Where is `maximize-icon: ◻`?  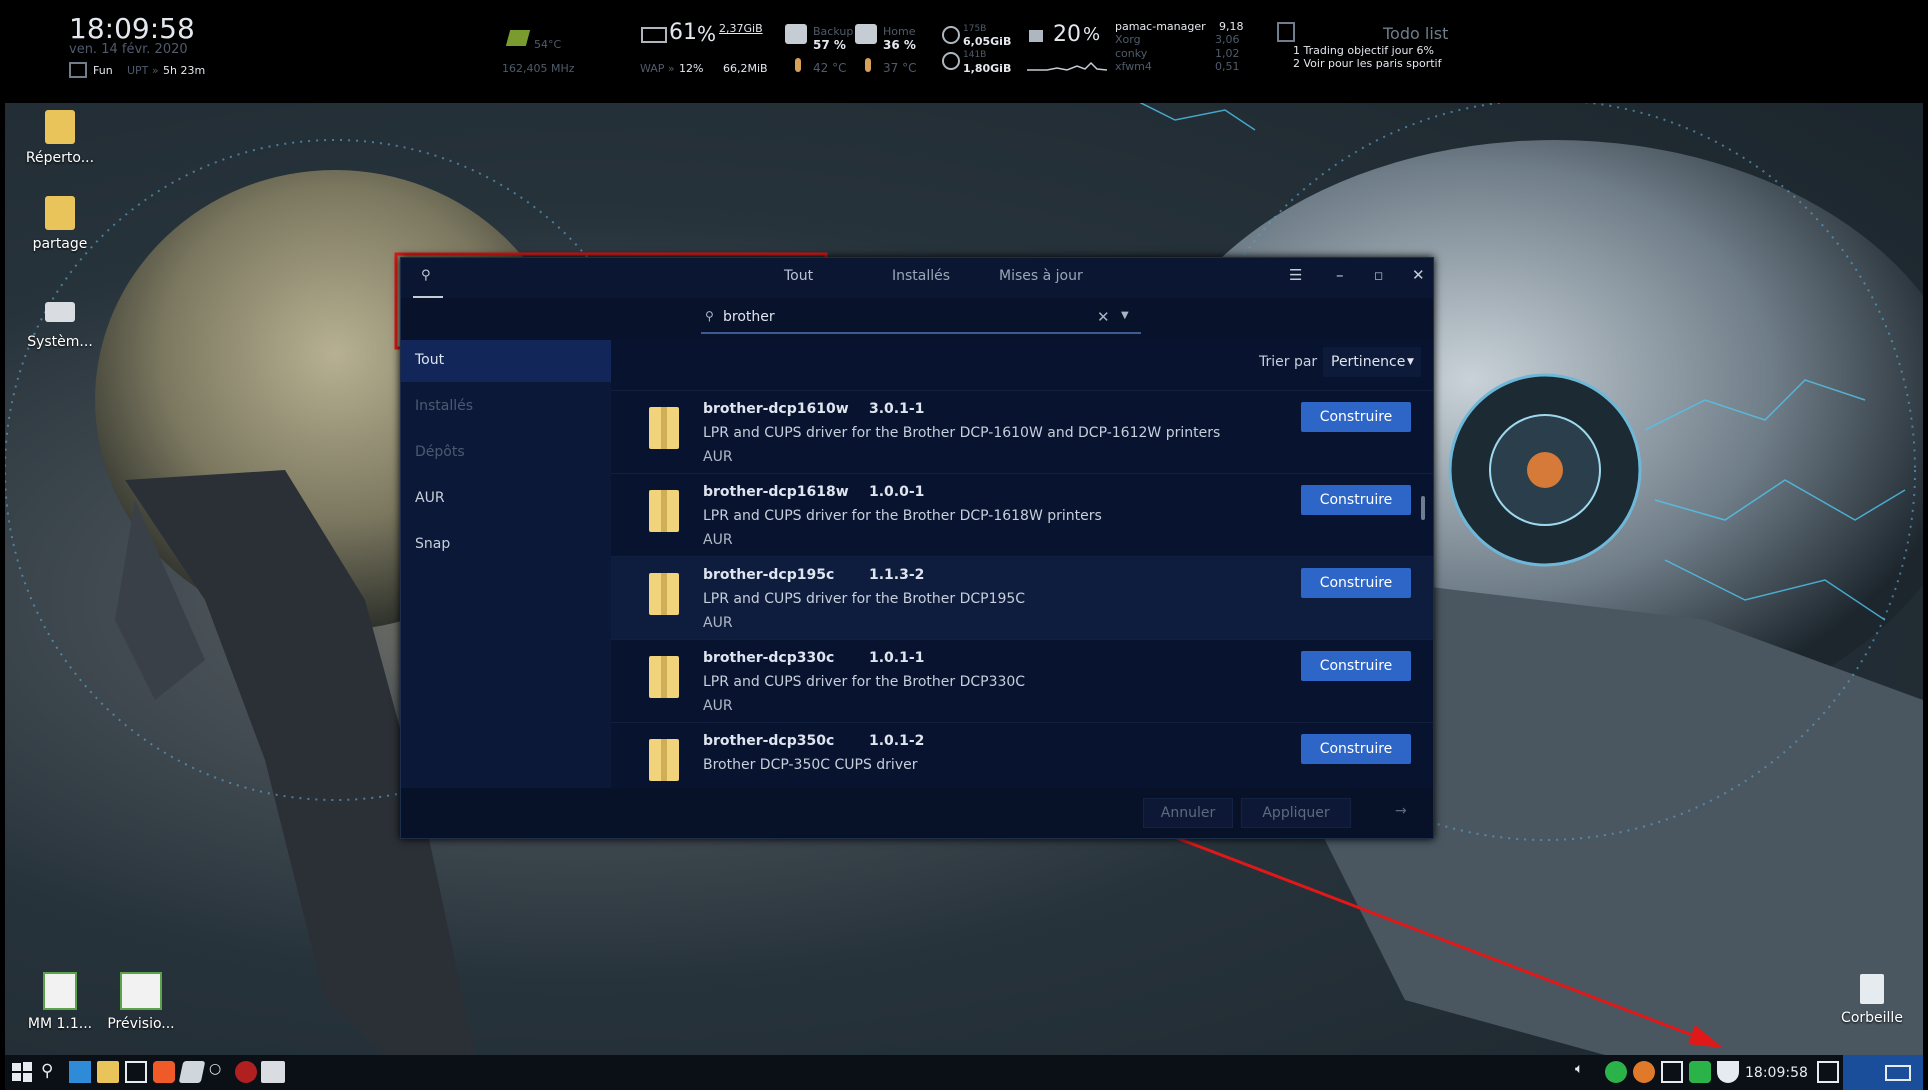 maximize-icon: ◻ is located at coordinates (1378, 275).